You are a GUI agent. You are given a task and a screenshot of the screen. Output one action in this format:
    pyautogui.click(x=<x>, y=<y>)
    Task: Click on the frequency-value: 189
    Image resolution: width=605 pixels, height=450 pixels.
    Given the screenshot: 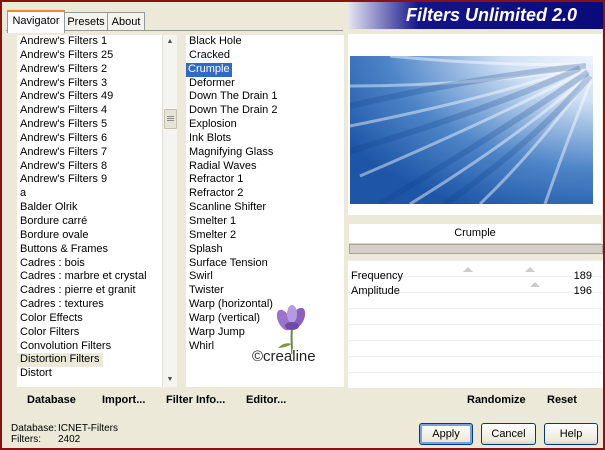 What is the action you would take?
    pyautogui.click(x=582, y=276)
    